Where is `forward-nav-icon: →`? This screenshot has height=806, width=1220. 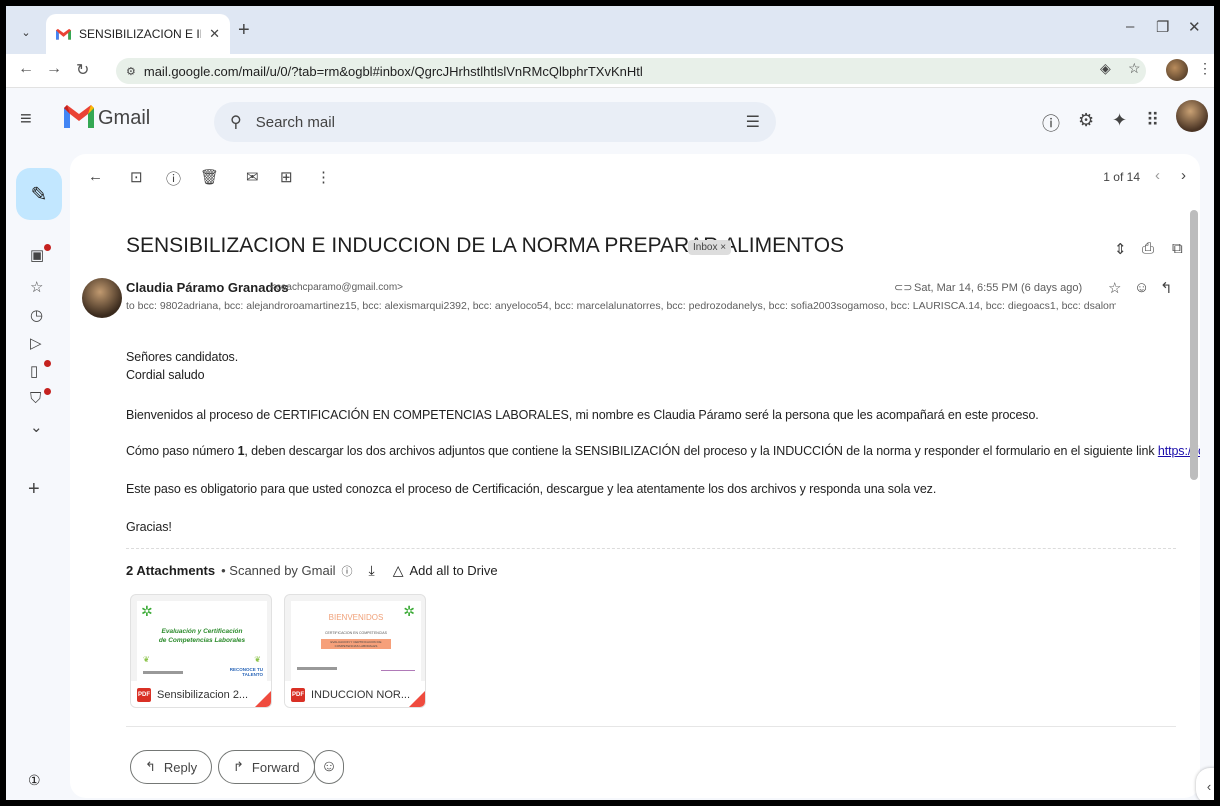 forward-nav-icon: → is located at coordinates (54, 69).